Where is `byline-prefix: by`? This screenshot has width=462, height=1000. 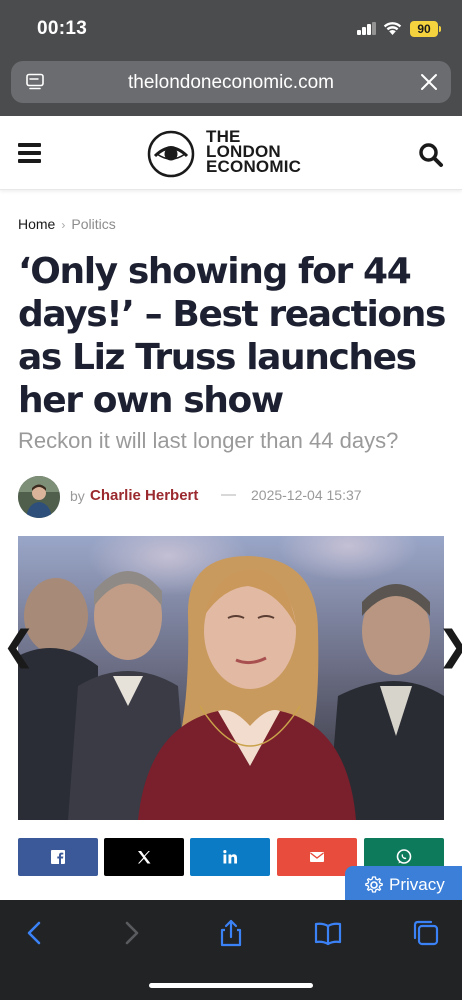
byline-prefix: by is located at coordinates (77, 496).